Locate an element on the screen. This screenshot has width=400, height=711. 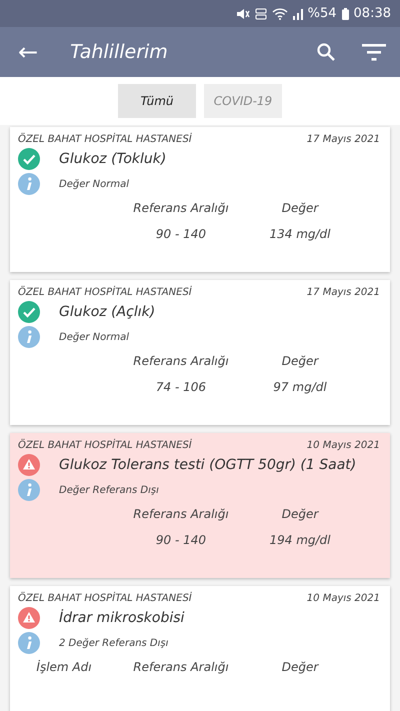
test-name: İdrar mikroskobisi is located at coordinates (121, 618).